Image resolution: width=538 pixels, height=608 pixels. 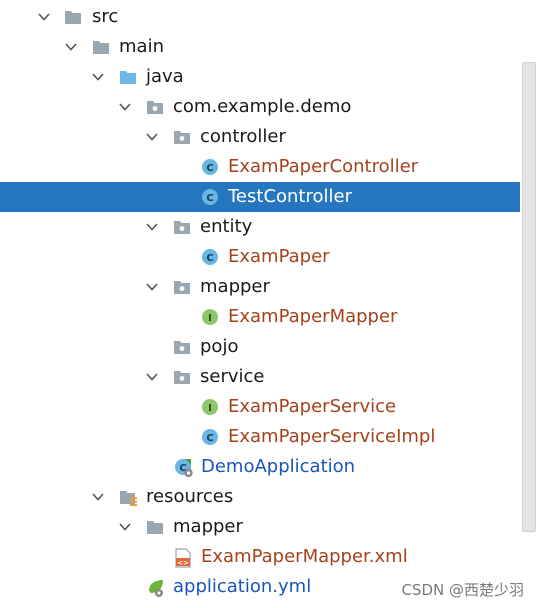 I want to click on tree-item-label: src, so click(x=105, y=16).